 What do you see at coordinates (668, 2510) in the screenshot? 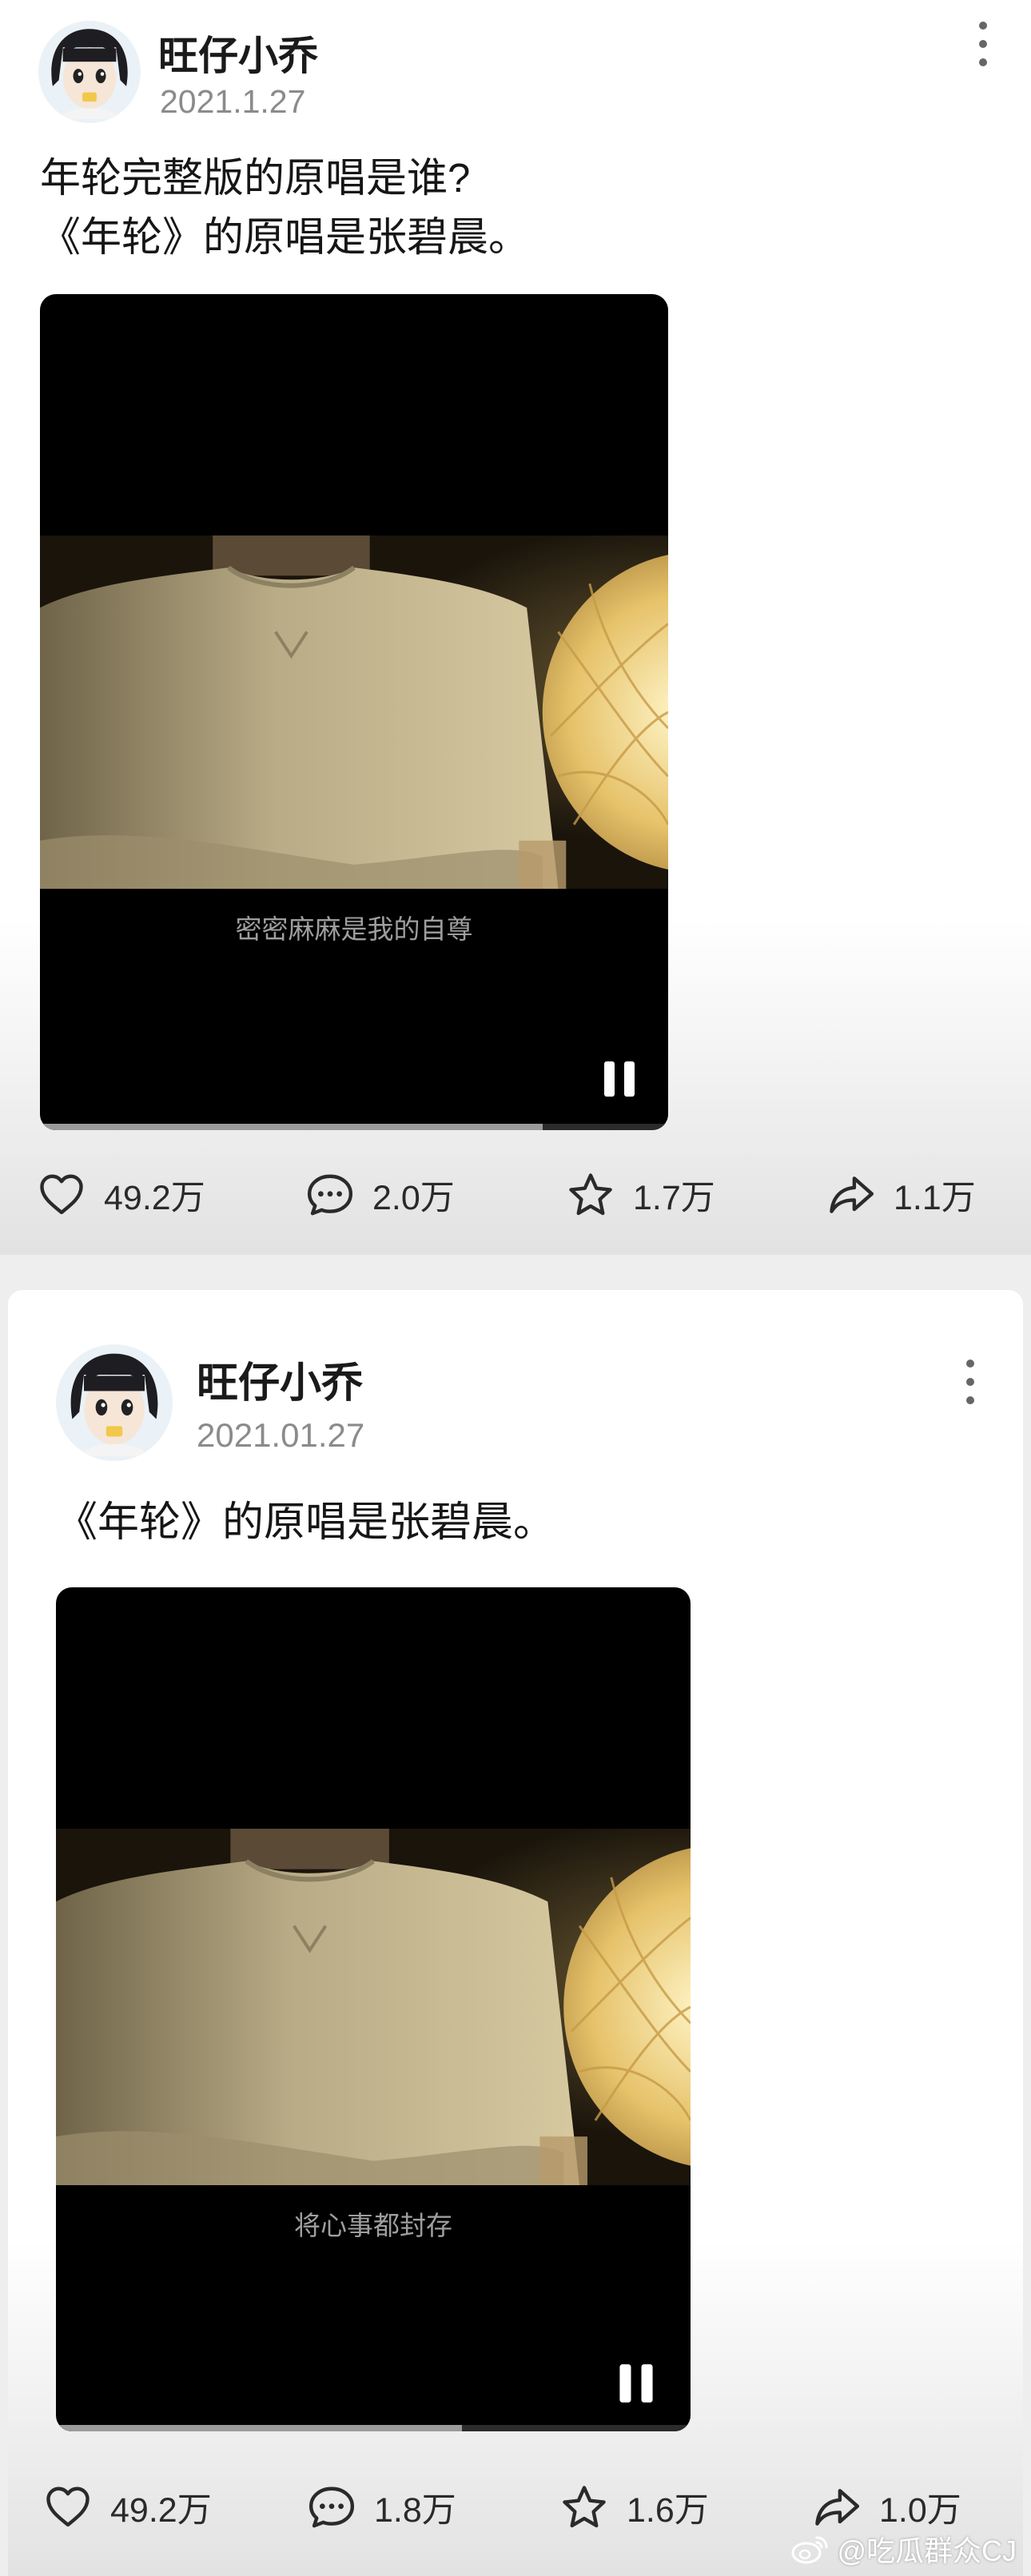
I see `favorite-count: 1.6万` at bounding box center [668, 2510].